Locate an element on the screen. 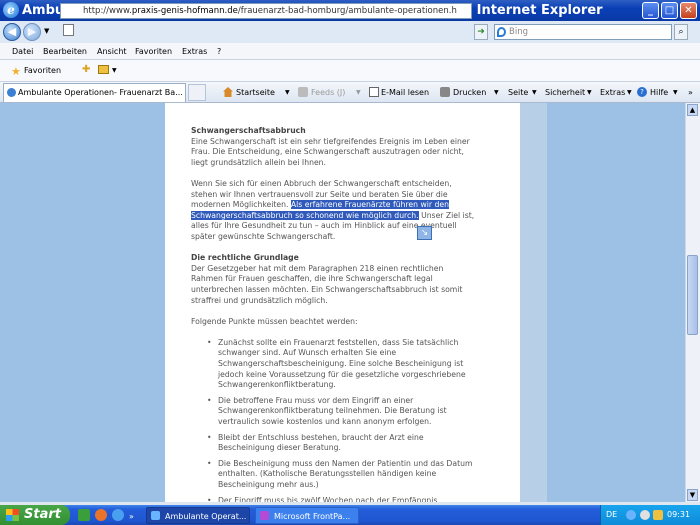 This screenshot has height=525, width=700. clock: 09:31 is located at coordinates (678, 514).